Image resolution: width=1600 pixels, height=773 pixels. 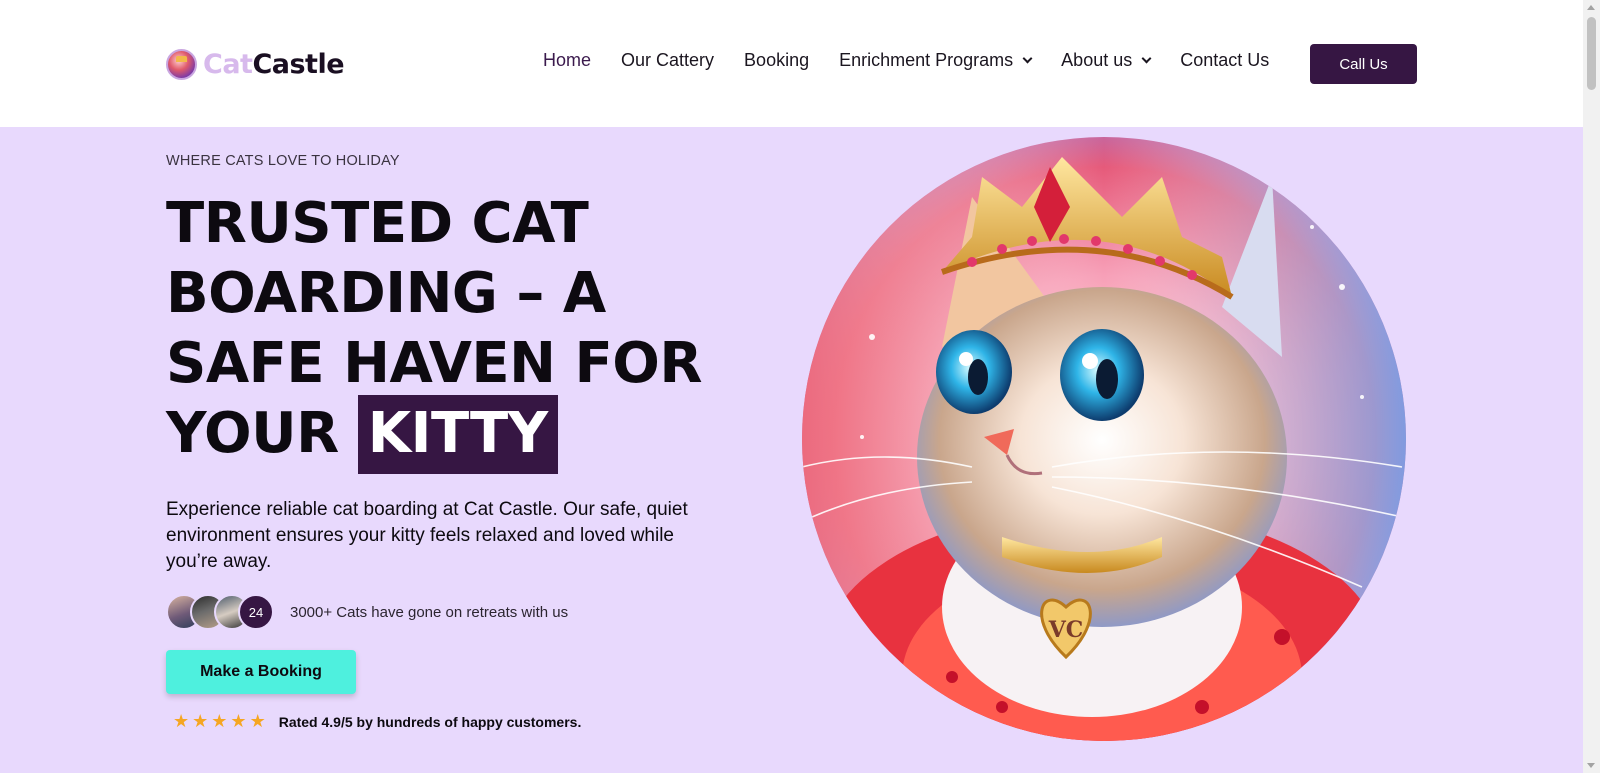 I want to click on nav-item-label: Home, so click(x=567, y=60).